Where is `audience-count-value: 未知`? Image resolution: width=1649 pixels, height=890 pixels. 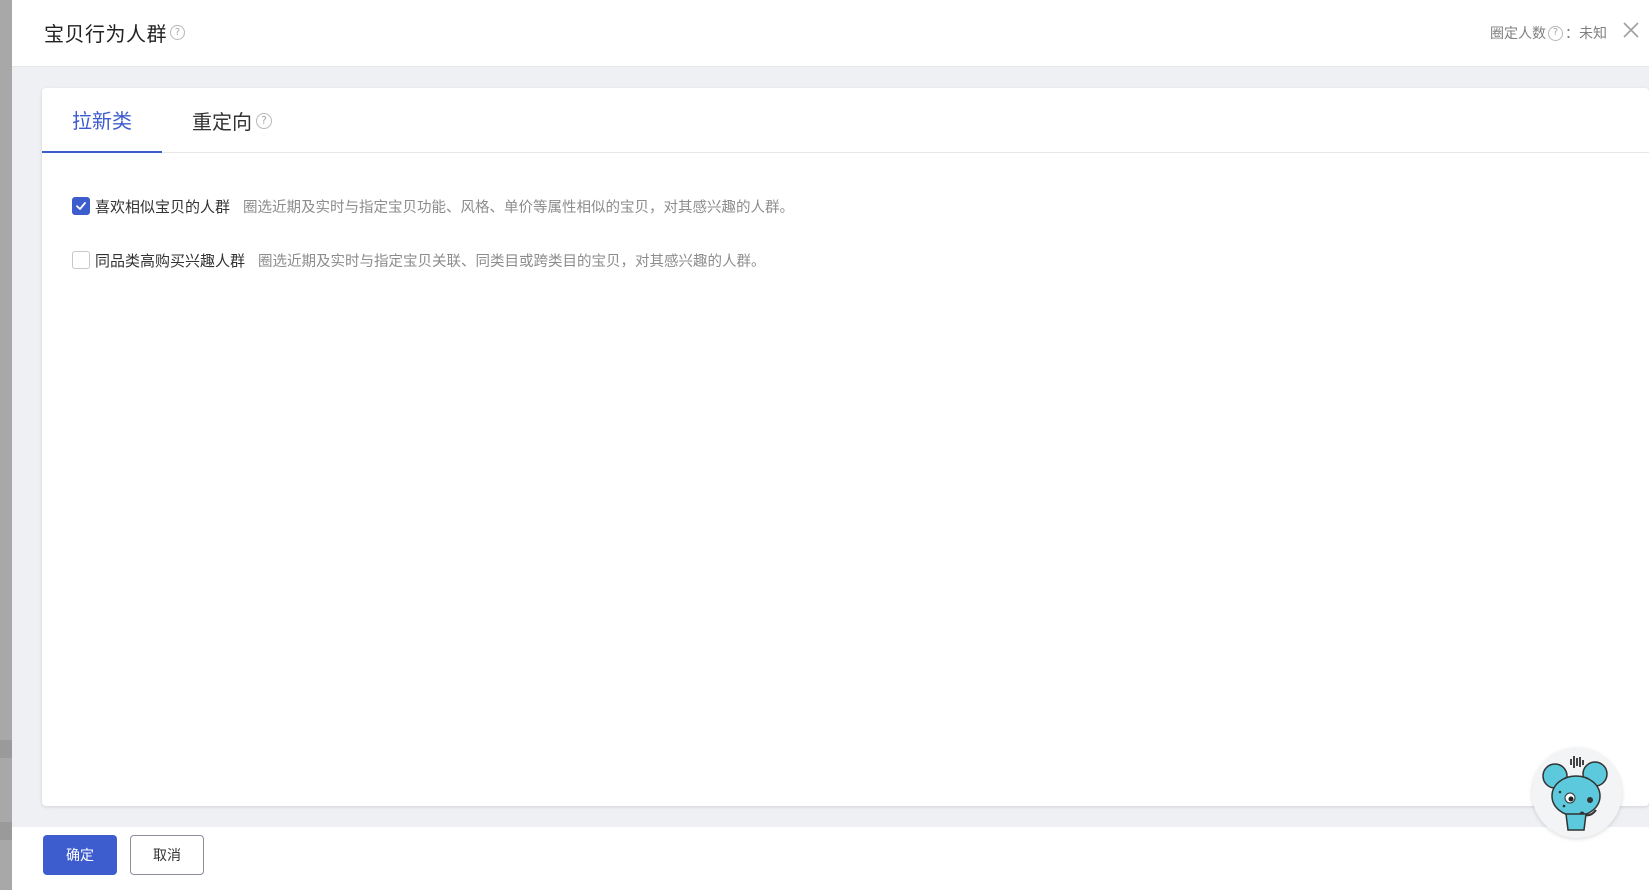
audience-count-value: 未知 is located at coordinates (1593, 34).